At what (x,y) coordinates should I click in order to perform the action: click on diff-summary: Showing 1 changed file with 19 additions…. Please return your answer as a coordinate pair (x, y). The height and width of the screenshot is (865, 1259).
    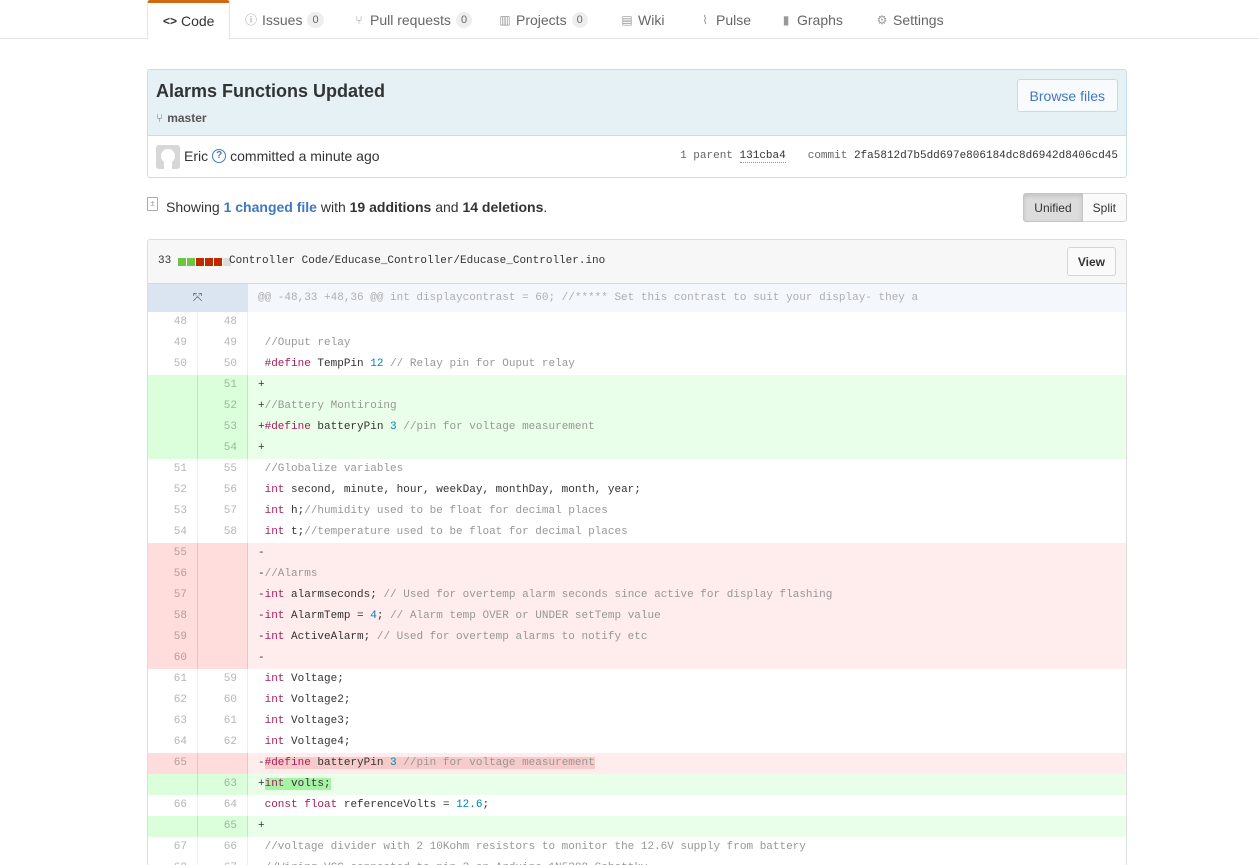
    Looking at the image, I should click on (356, 207).